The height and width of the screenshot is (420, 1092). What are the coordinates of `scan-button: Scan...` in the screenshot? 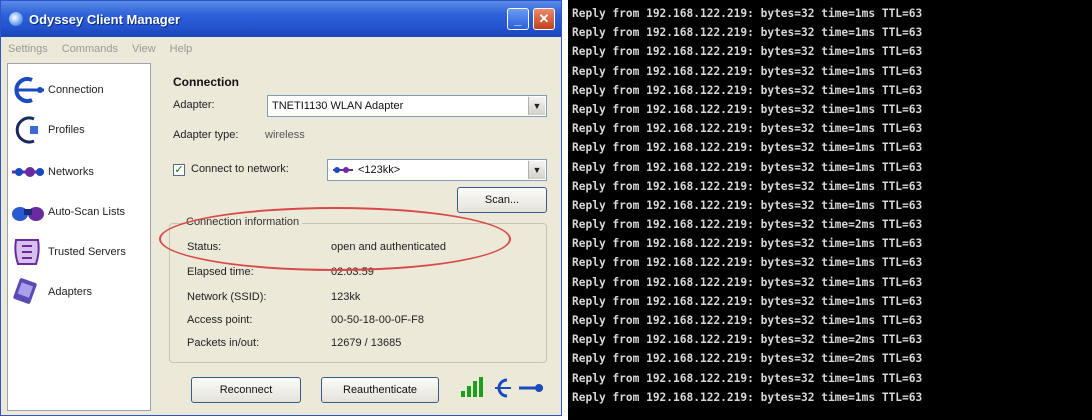 It's located at (502, 200).